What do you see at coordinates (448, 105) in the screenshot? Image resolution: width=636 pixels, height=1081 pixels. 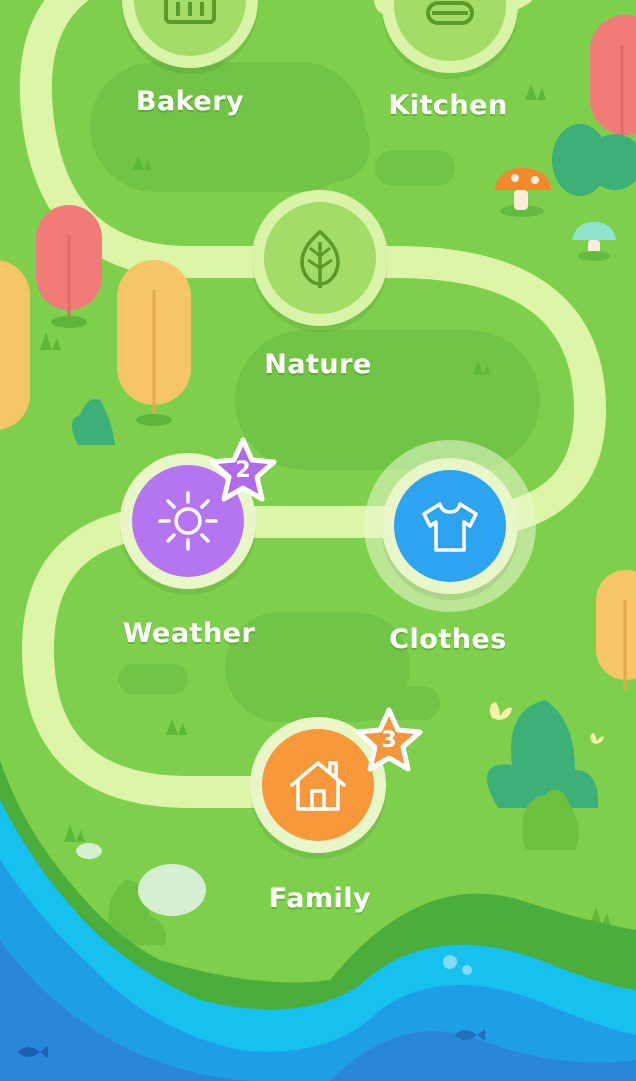 I see `lesson-label-kitchen: Kitchen` at bounding box center [448, 105].